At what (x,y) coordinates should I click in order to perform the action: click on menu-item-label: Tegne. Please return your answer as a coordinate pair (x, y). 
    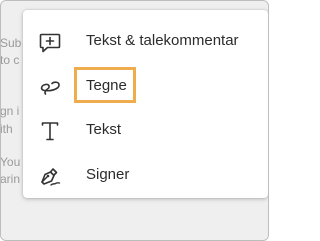
    Looking at the image, I should click on (106, 85).